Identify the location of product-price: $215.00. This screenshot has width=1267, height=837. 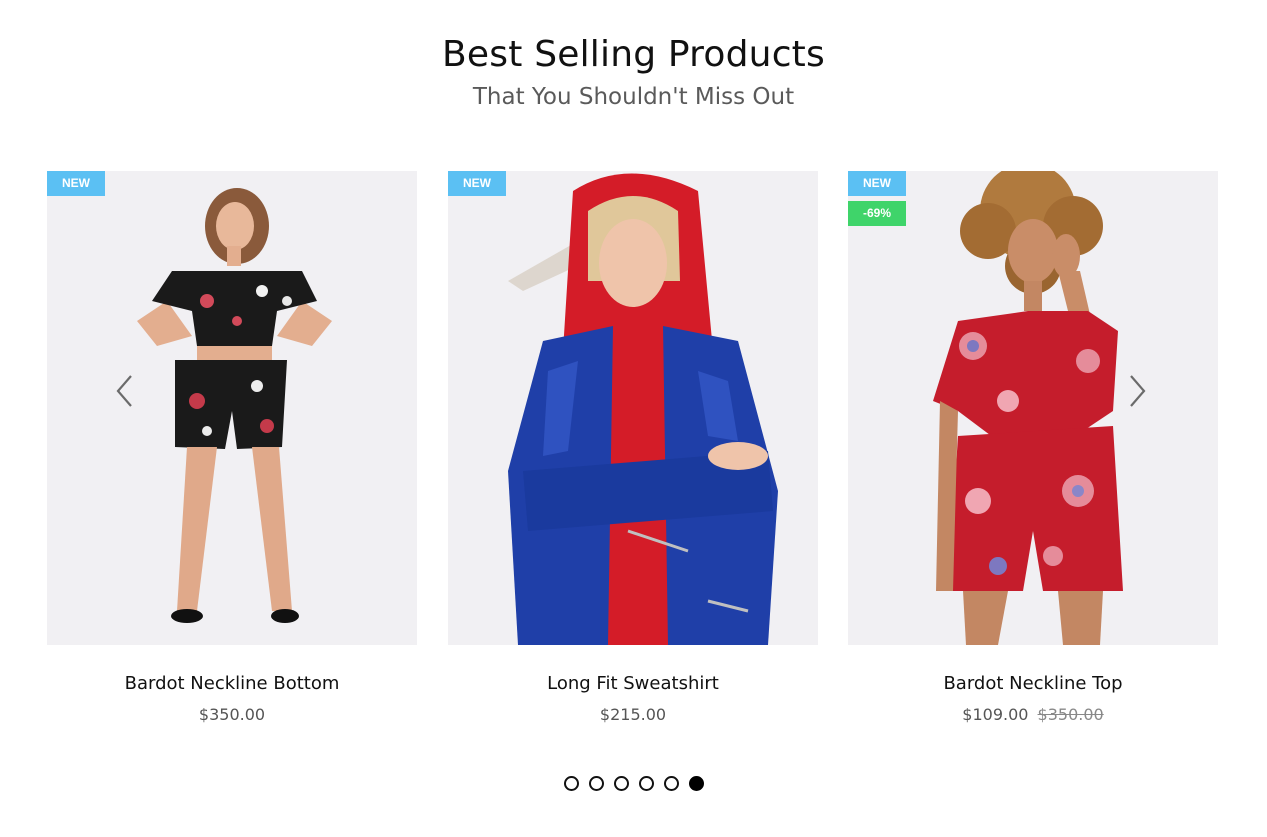
(633, 715).